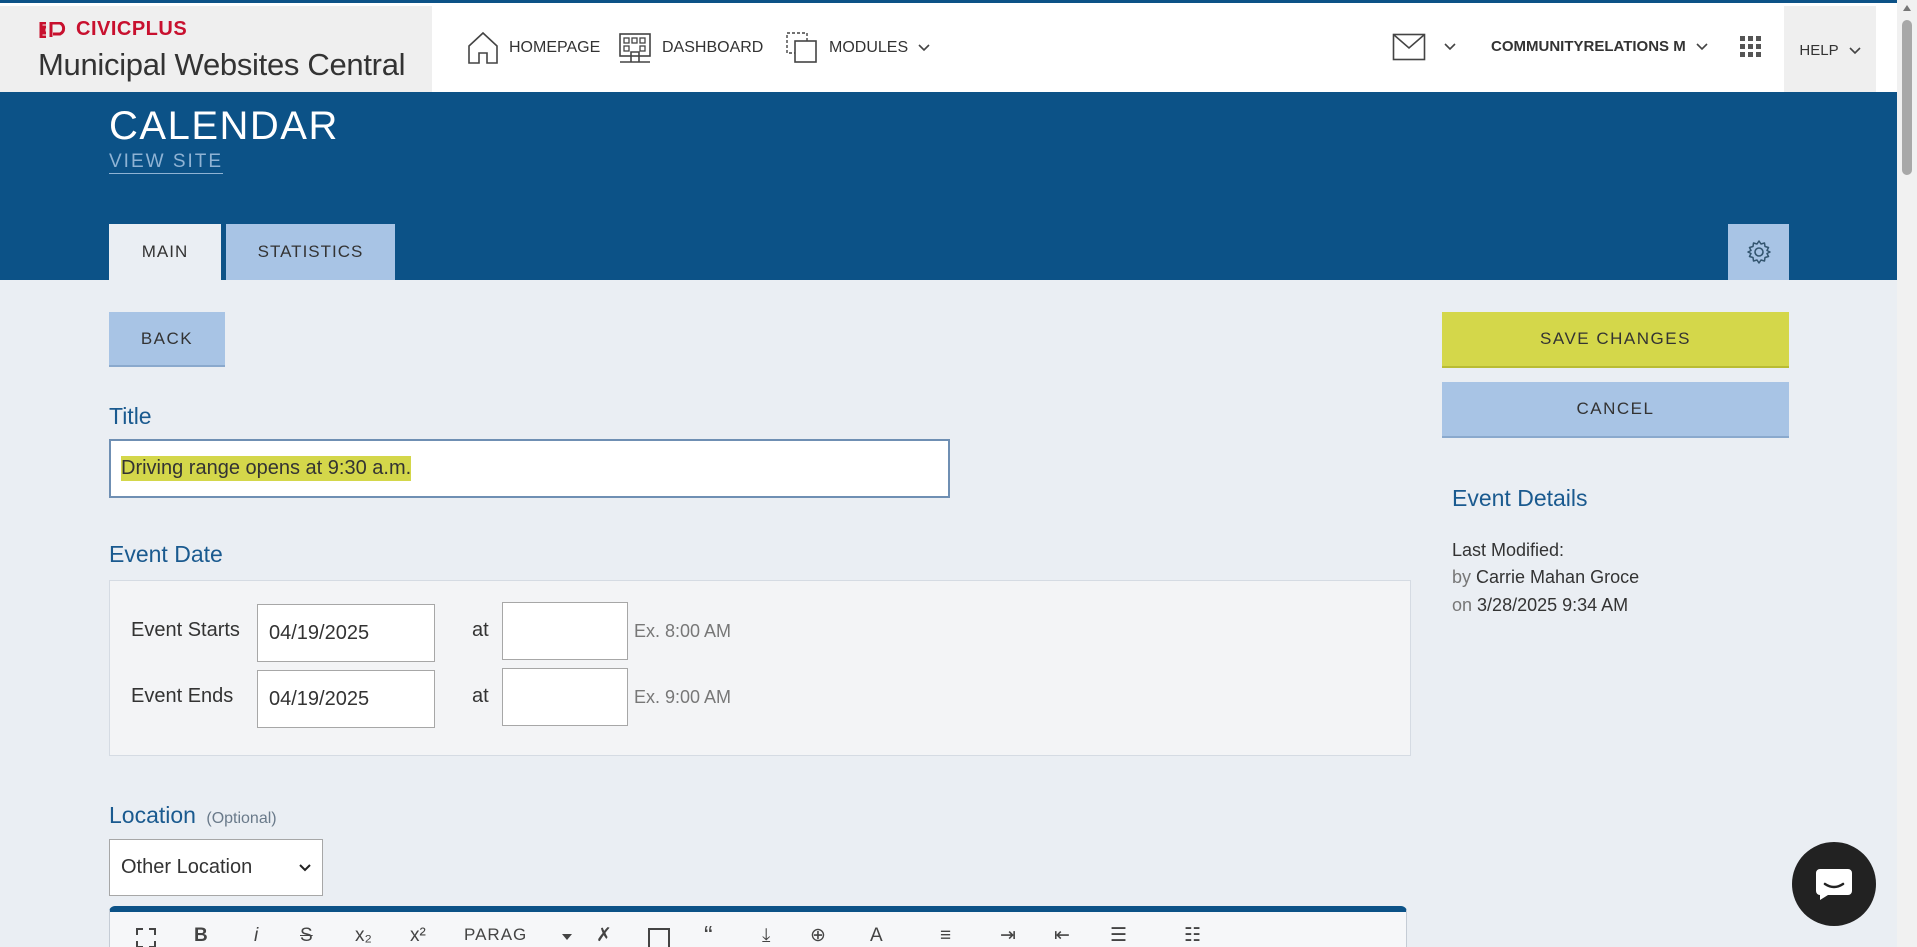 The image size is (1917, 947). Describe the element at coordinates (346, 699) in the screenshot. I see `event-end-date-input: 04/19/2025` at that location.